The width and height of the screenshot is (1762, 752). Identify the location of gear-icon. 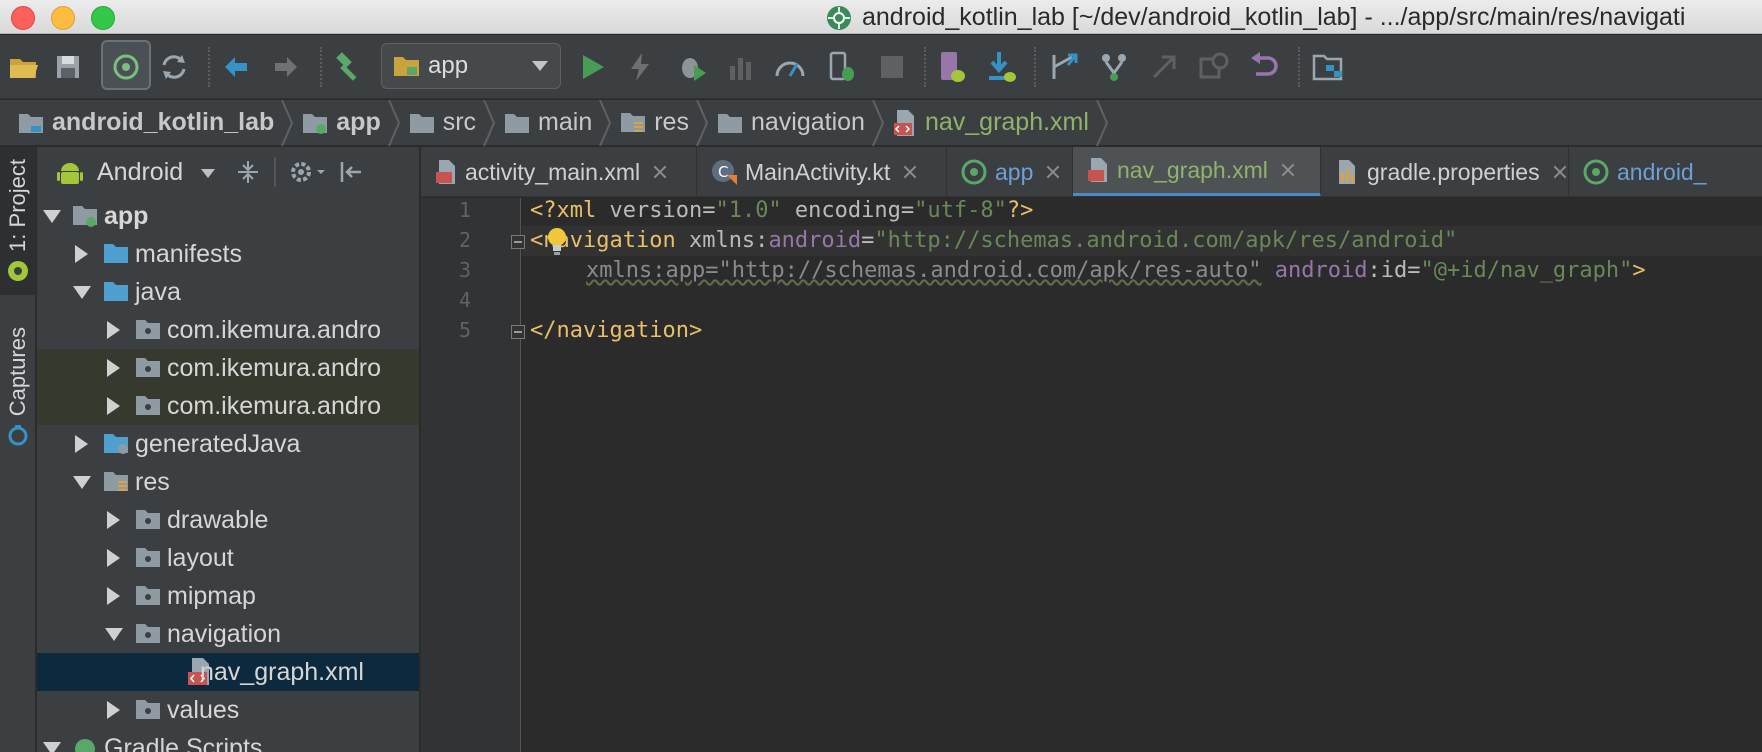
(308, 172).